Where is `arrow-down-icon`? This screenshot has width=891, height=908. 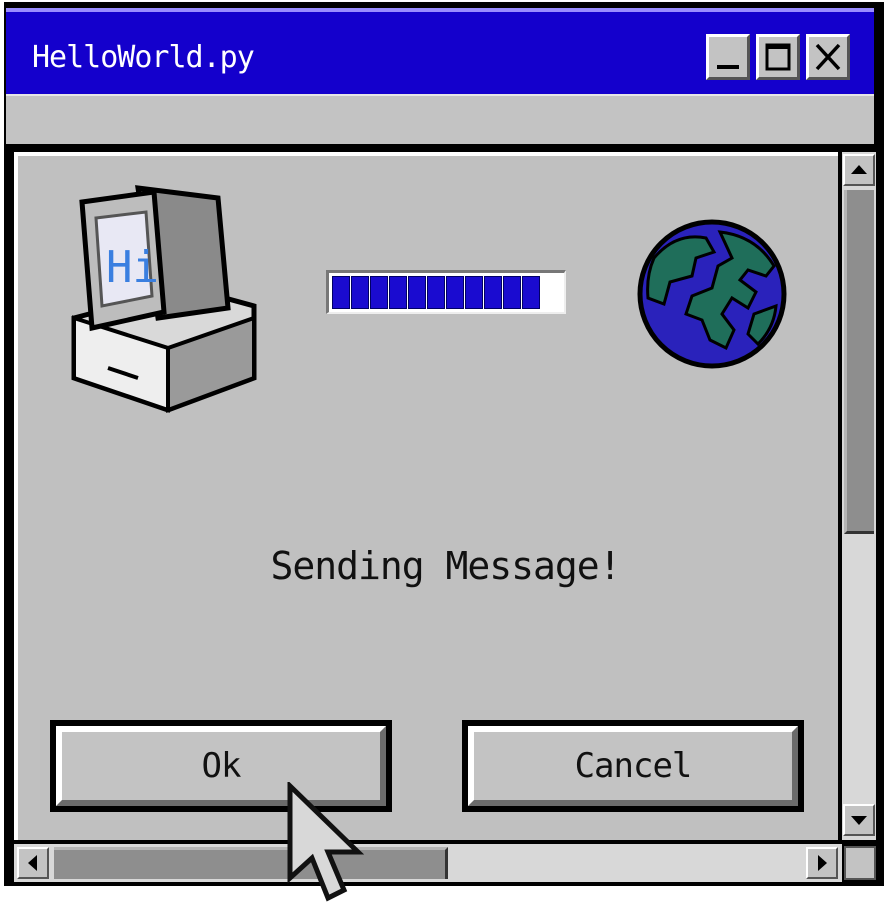
arrow-down-icon is located at coordinates (859, 820).